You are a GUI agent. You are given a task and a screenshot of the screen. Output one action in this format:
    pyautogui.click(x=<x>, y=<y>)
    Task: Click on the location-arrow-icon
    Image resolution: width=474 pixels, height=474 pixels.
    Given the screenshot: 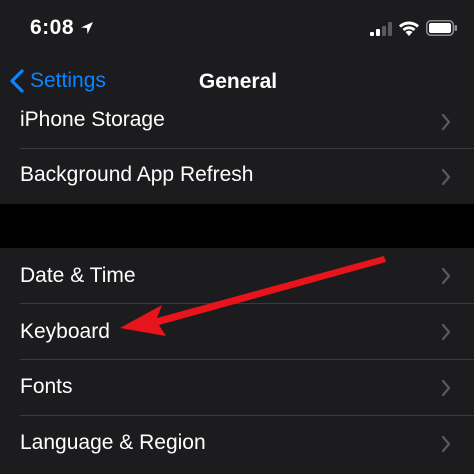 What is the action you would take?
    pyautogui.click(x=87, y=28)
    